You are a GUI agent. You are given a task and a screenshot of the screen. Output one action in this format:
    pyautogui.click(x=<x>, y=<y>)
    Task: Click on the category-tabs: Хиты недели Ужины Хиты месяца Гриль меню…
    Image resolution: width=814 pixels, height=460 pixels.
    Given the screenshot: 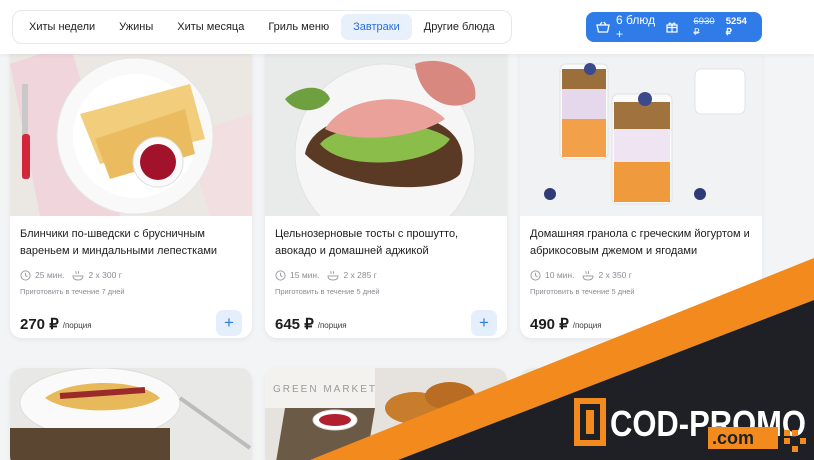 What is the action you would take?
    pyautogui.click(x=262, y=27)
    